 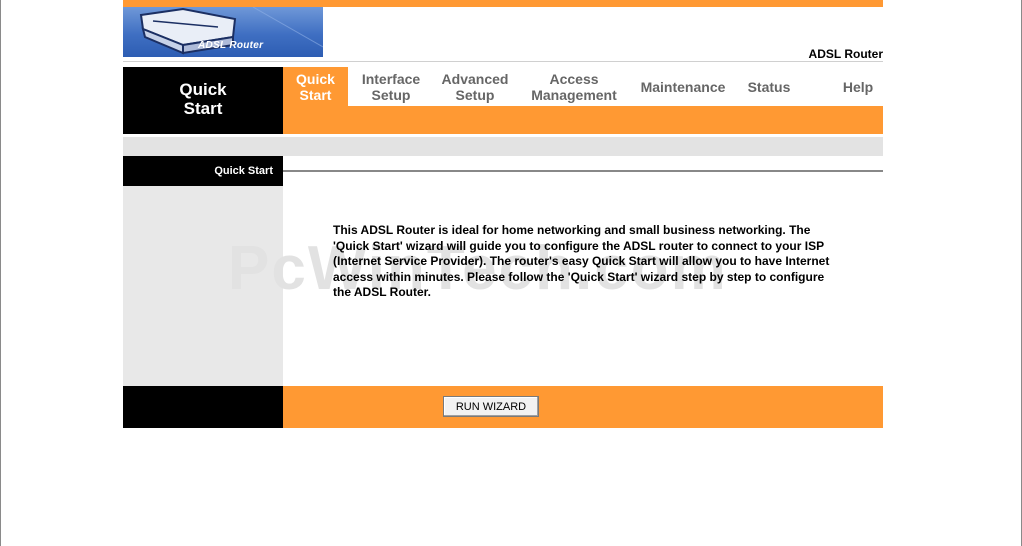 I want to click on header-divider, so click(x=503, y=61).